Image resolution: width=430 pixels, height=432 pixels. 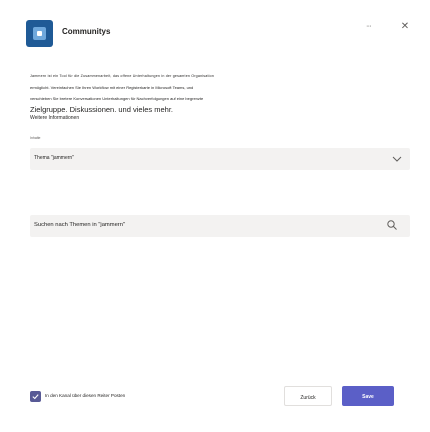 What do you see at coordinates (54, 118) in the screenshot?
I see `learn-more-link: Weitere Informationen` at bounding box center [54, 118].